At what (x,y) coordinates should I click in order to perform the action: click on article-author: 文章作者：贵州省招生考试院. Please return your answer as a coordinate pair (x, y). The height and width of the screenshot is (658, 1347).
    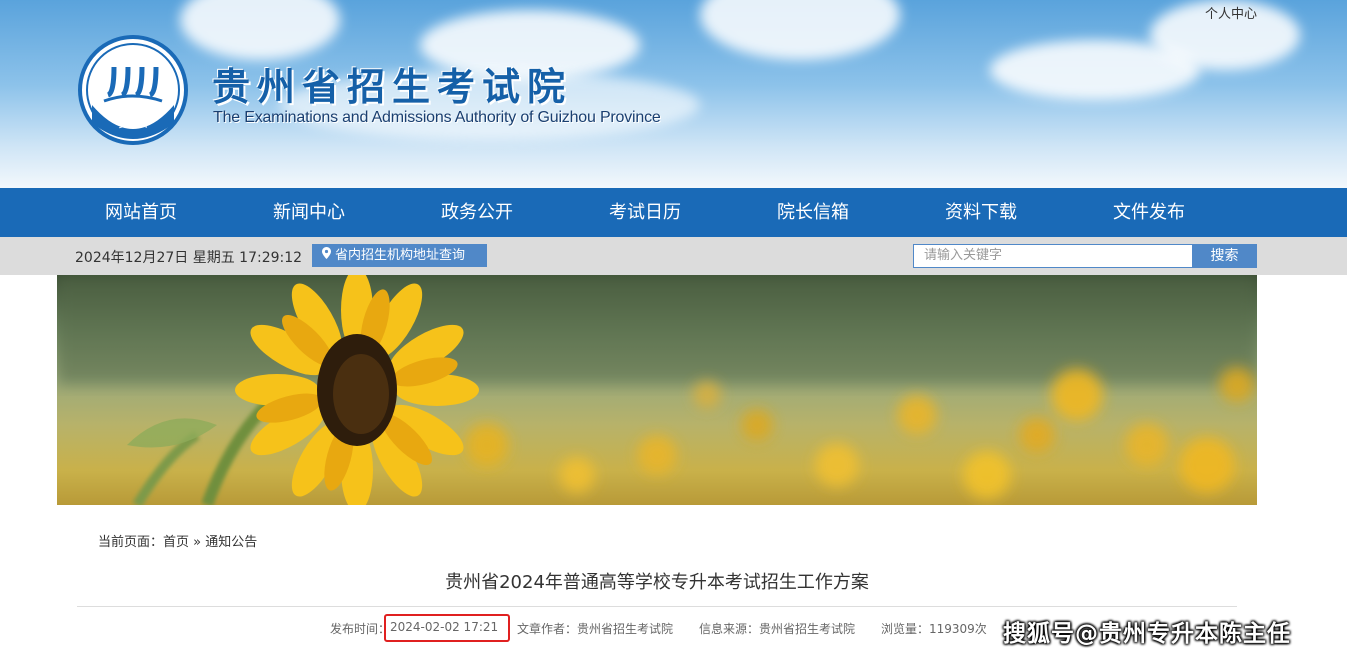
    Looking at the image, I should click on (595, 629).